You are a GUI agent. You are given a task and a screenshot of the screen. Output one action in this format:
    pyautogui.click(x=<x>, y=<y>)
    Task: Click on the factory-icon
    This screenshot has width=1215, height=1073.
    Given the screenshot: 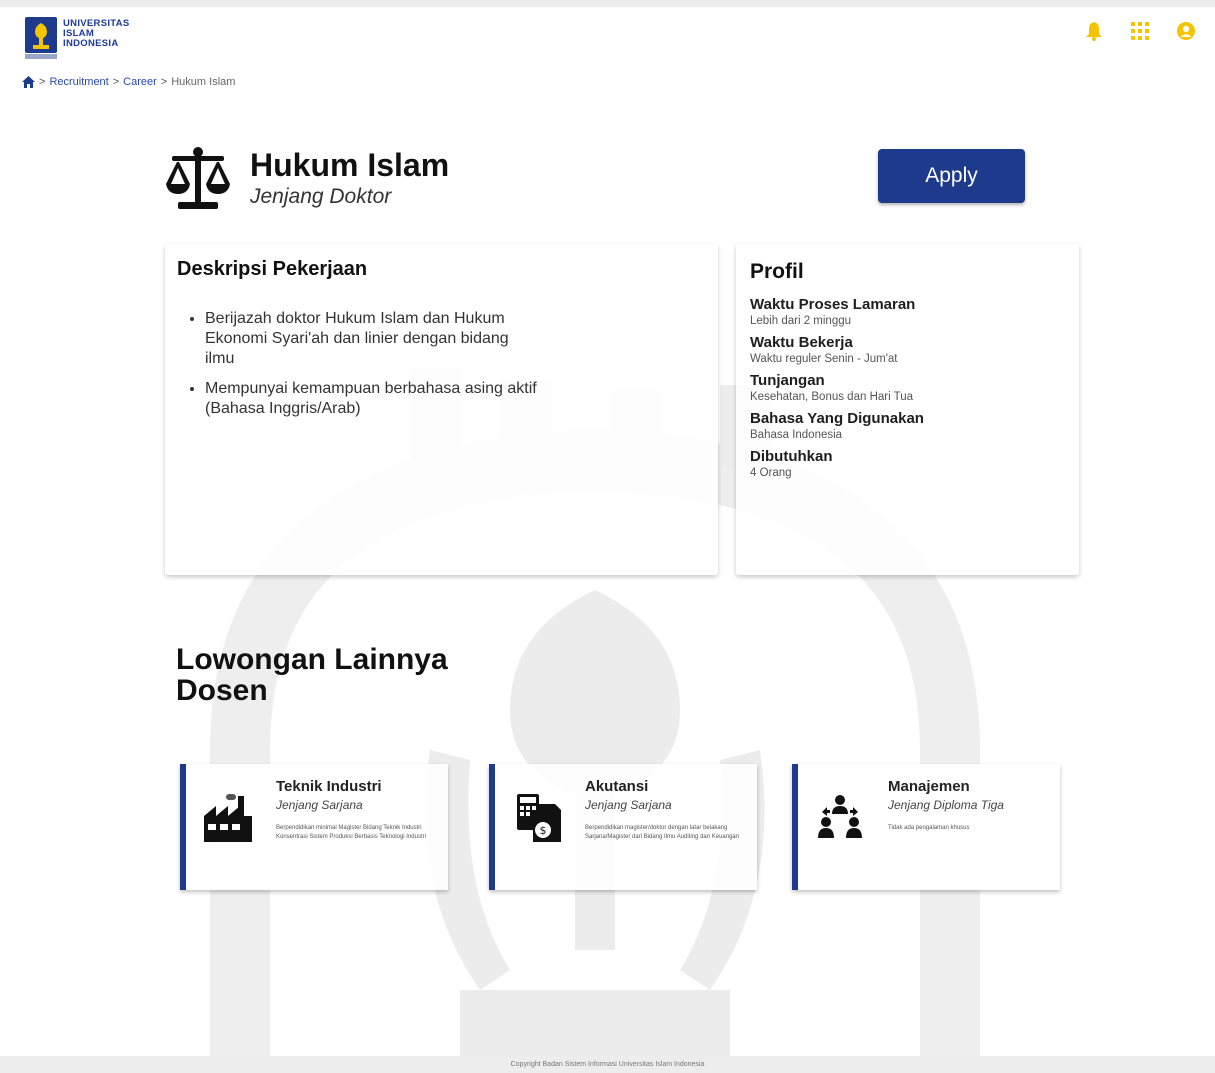 What is the action you would take?
    pyautogui.click(x=228, y=818)
    